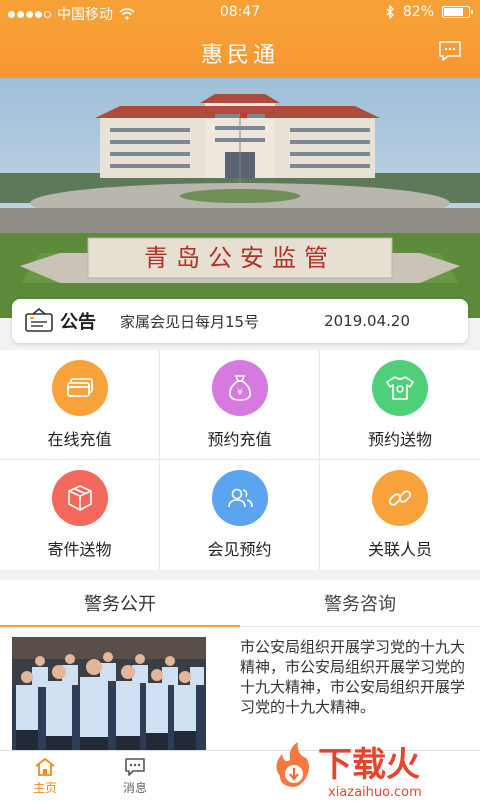  I want to click on service-circle: ¥, so click(239, 387).